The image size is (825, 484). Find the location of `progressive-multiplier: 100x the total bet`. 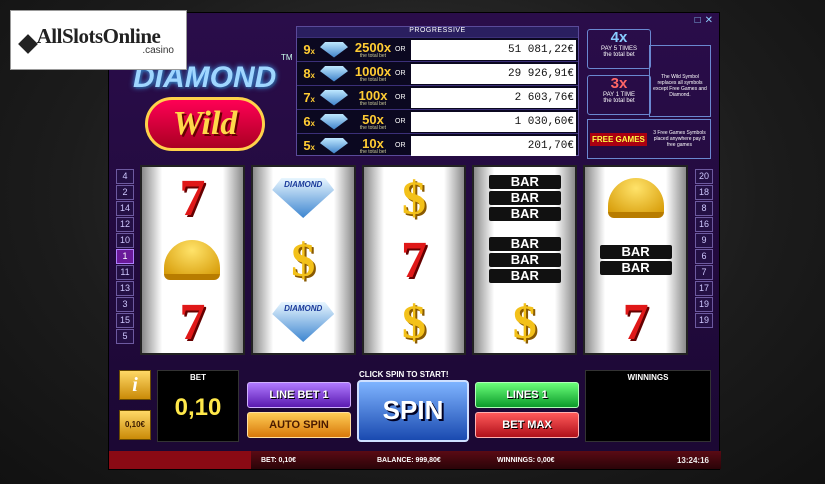

progressive-multiplier: 100x the total bet is located at coordinates (373, 97).